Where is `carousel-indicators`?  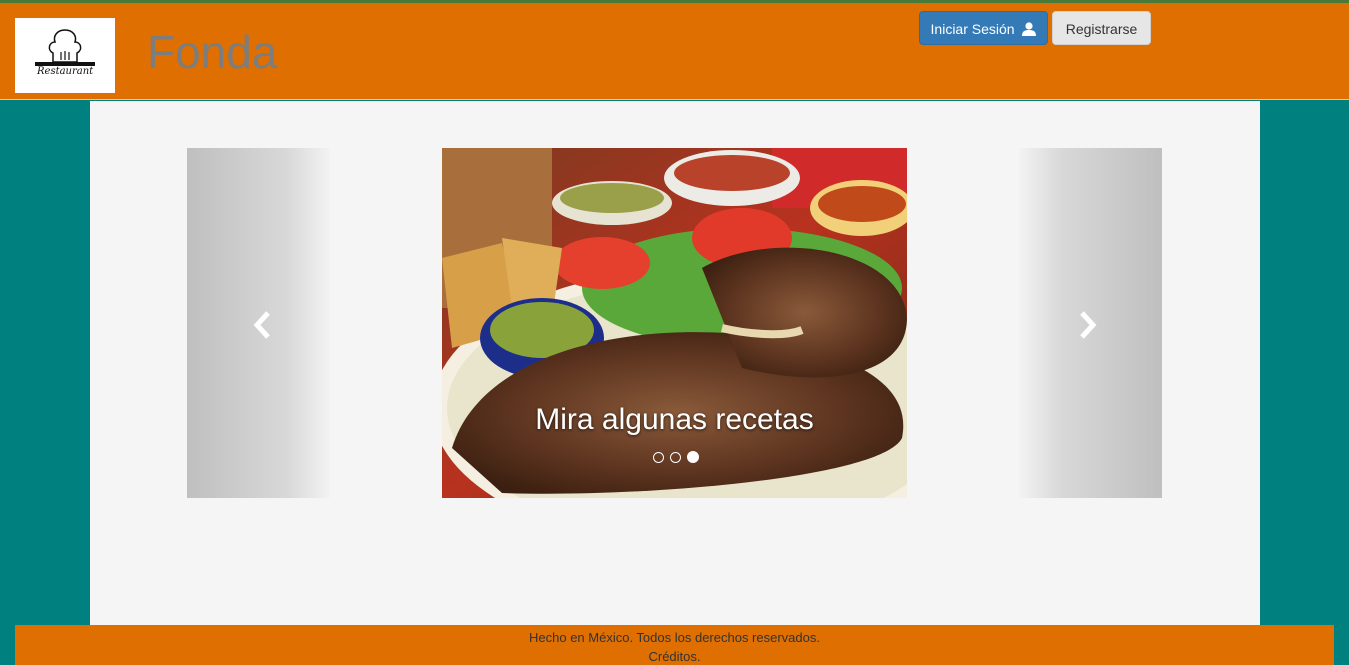
carousel-indicators is located at coordinates (676, 457).